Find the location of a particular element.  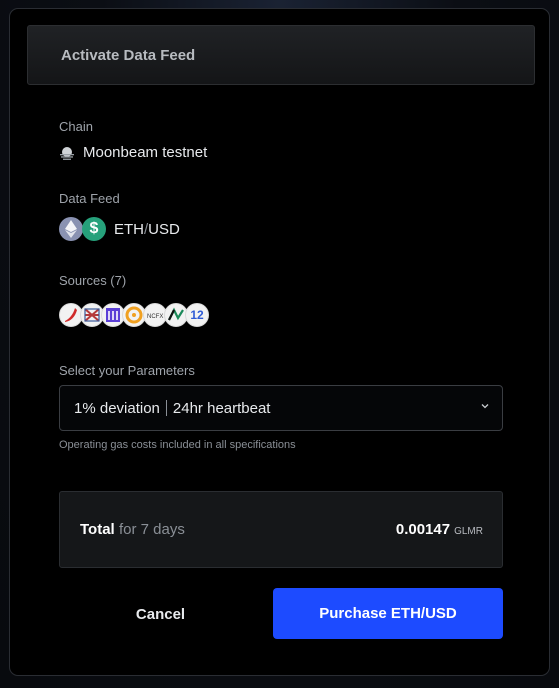

usd-coin-icon: $ is located at coordinates (94, 229).